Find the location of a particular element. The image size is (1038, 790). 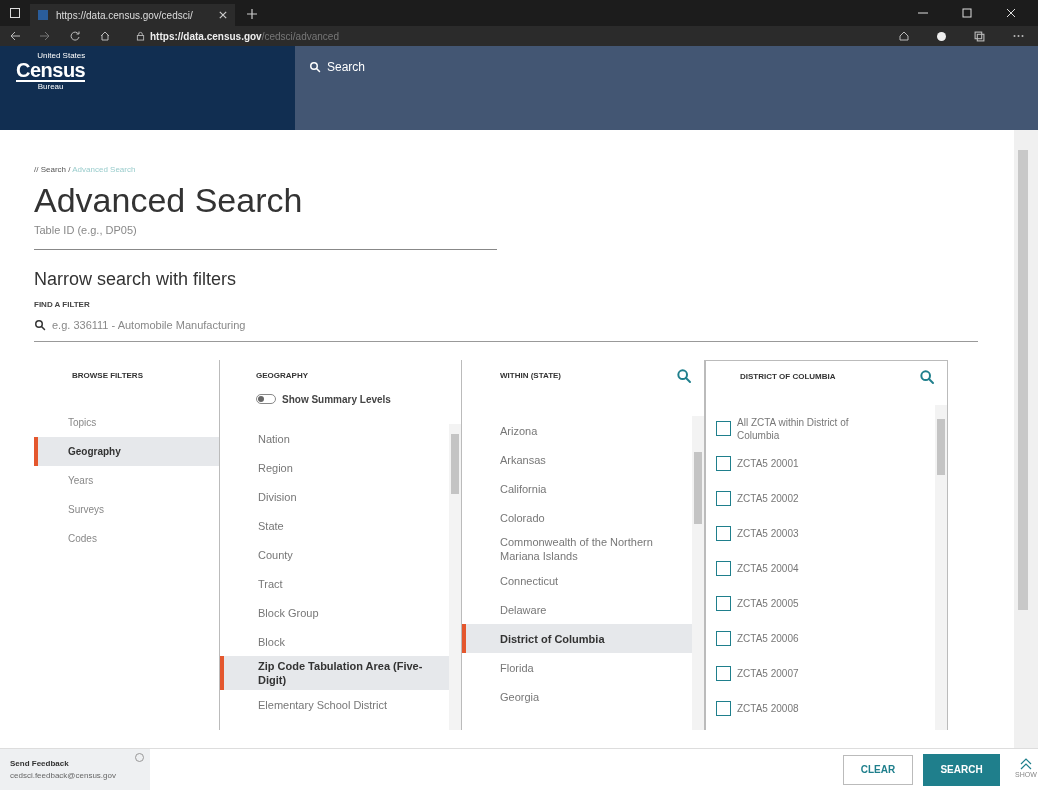

collections-icon is located at coordinates (979, 36).